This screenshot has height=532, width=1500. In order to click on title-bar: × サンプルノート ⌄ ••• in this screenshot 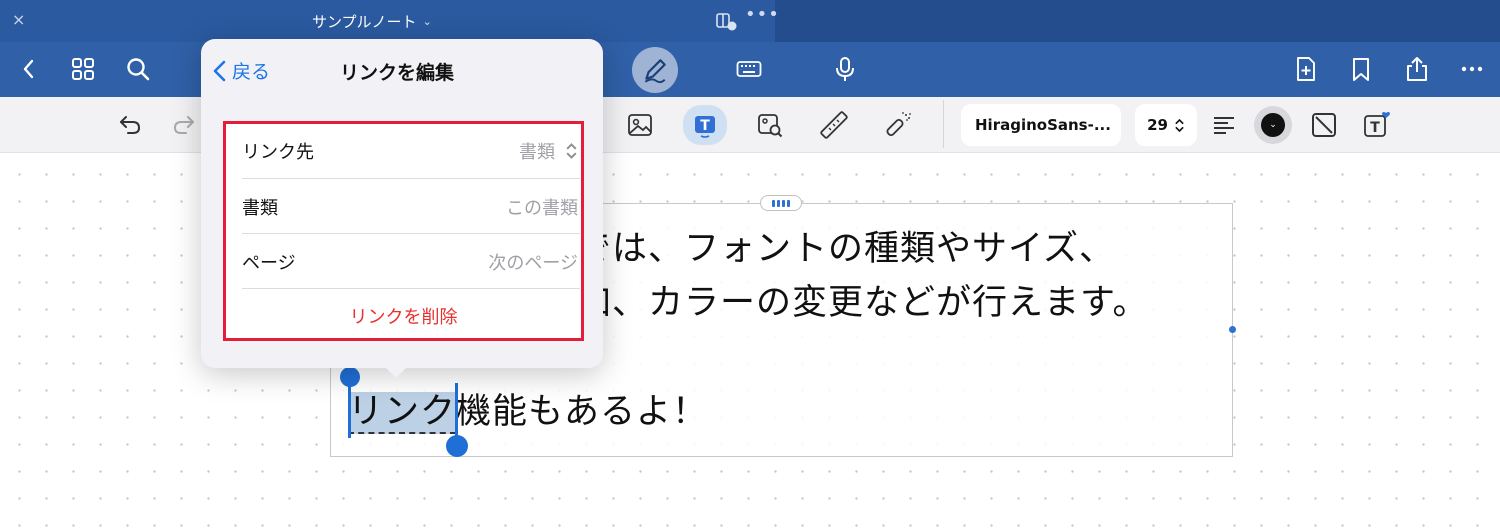, I will do `click(750, 21)`.